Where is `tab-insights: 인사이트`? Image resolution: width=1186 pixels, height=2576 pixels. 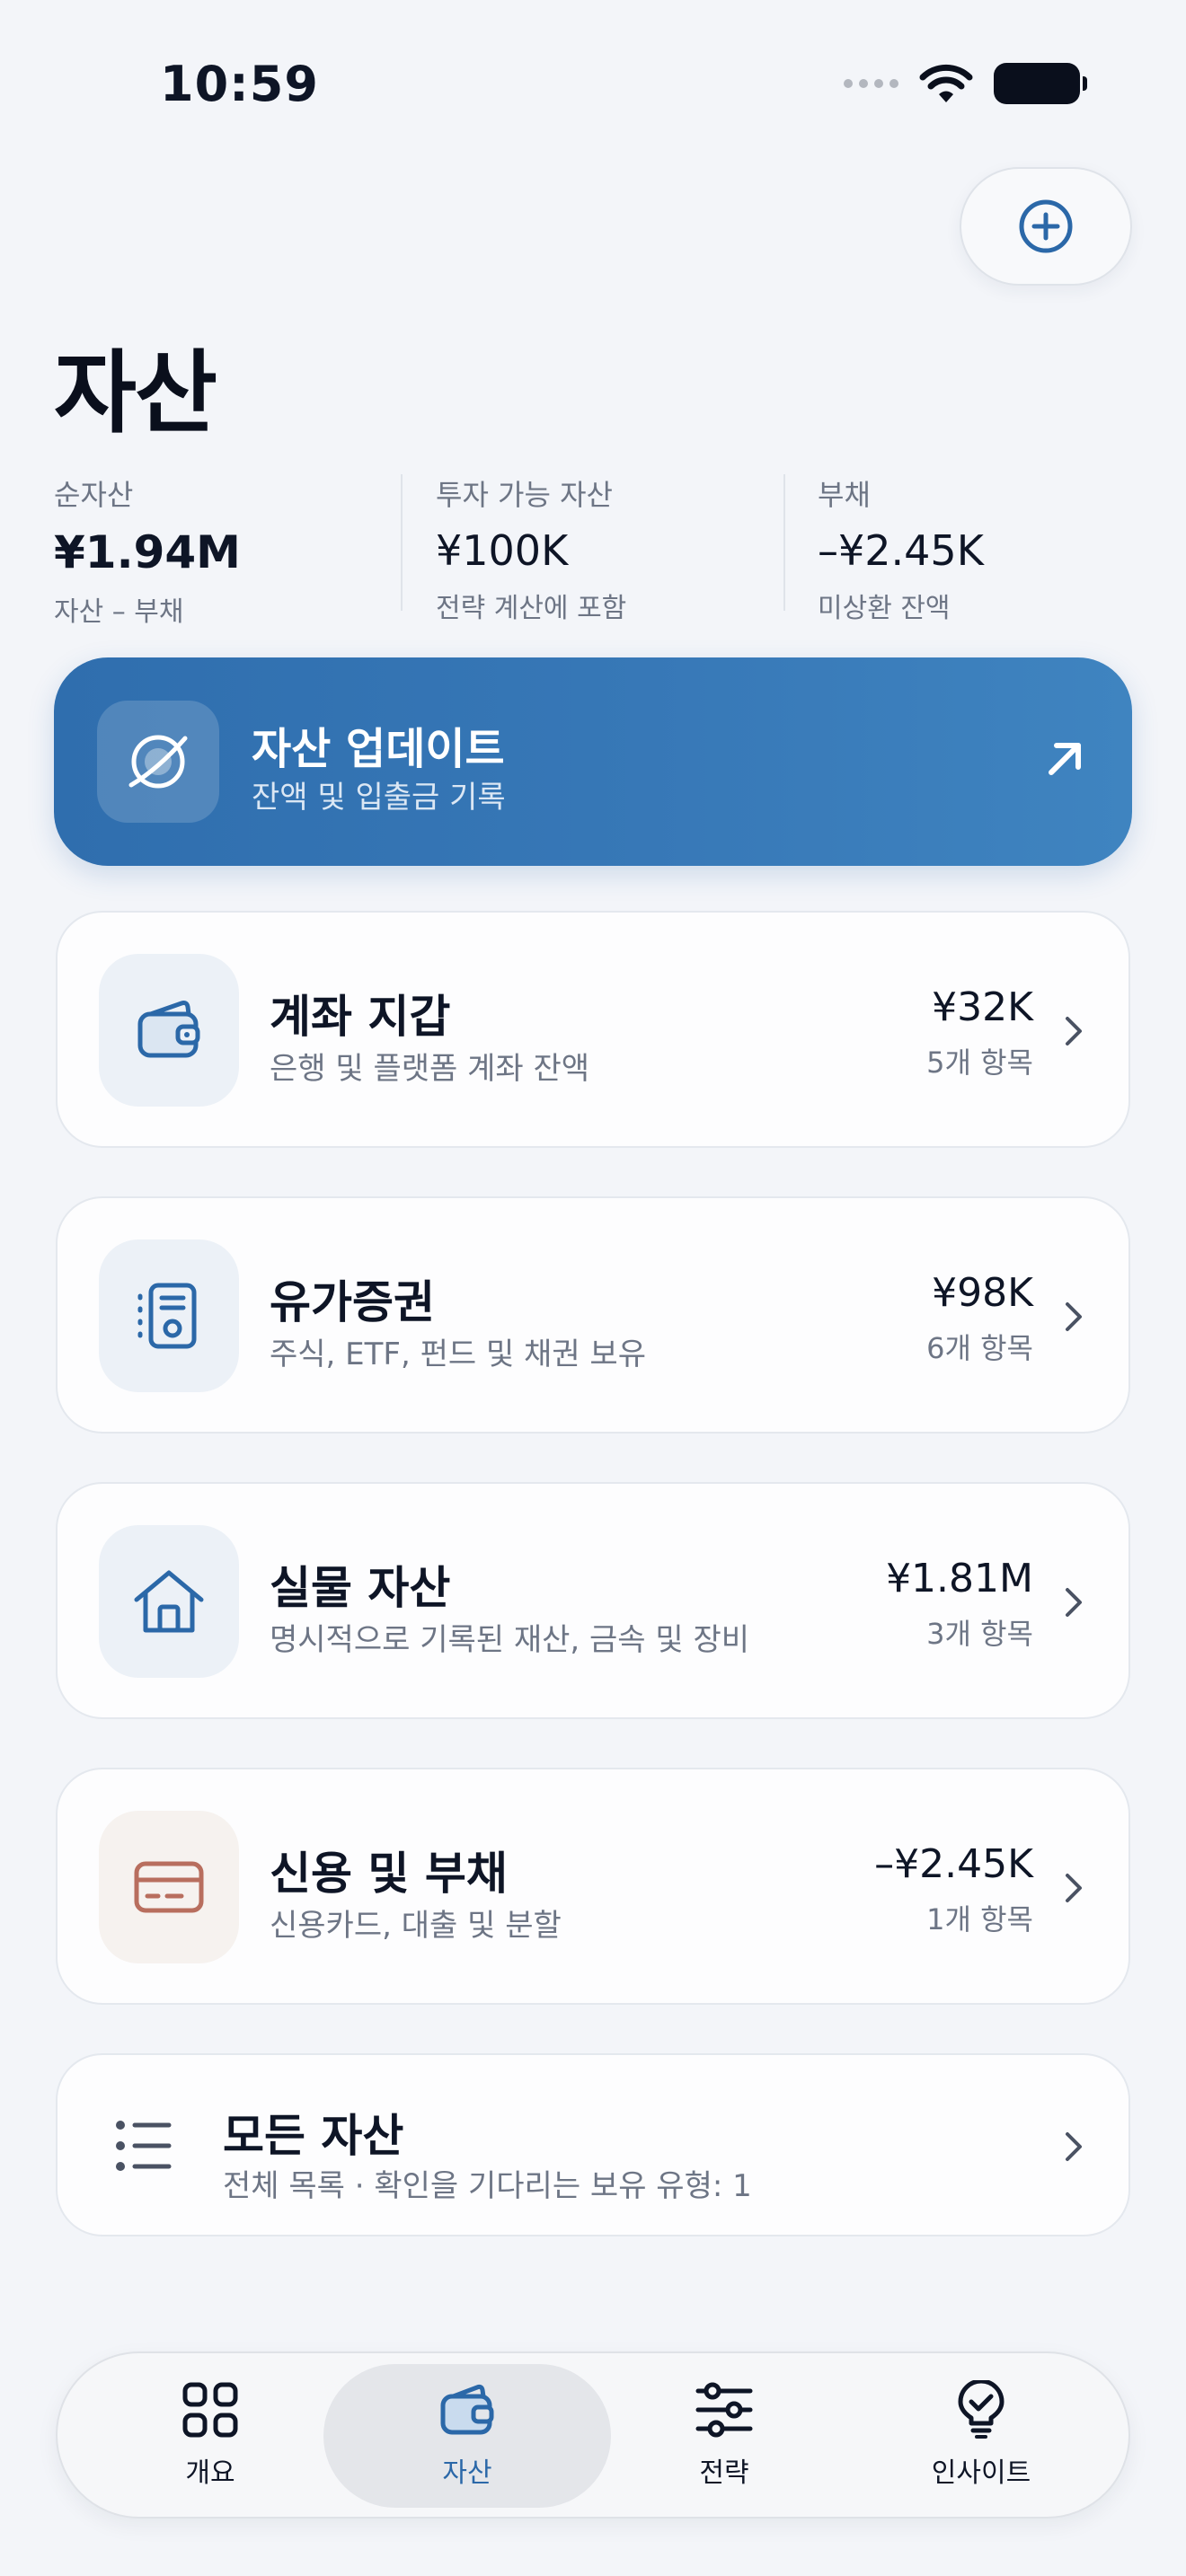
tab-insights: 인사이트 is located at coordinates (981, 2435).